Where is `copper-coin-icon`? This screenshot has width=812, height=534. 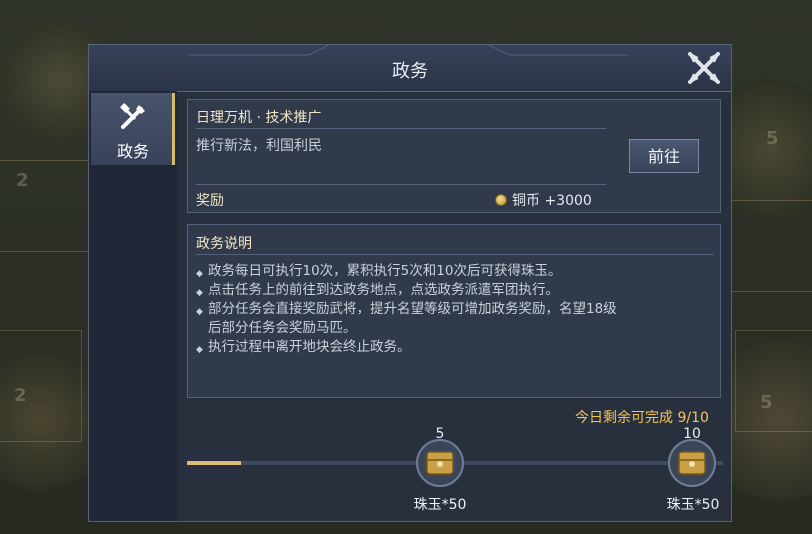
copper-coin-icon is located at coordinates (501, 200).